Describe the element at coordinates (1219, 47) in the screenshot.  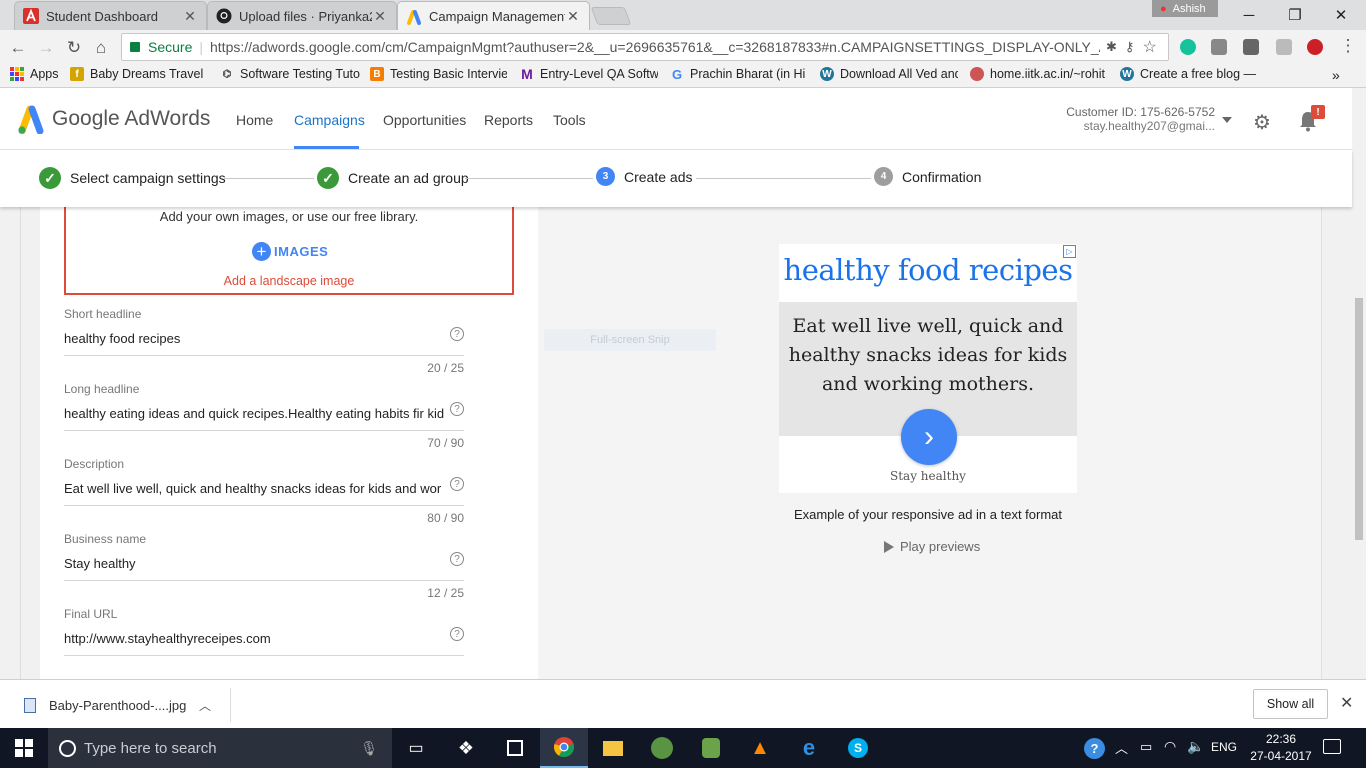
I see `extension-icon` at that location.